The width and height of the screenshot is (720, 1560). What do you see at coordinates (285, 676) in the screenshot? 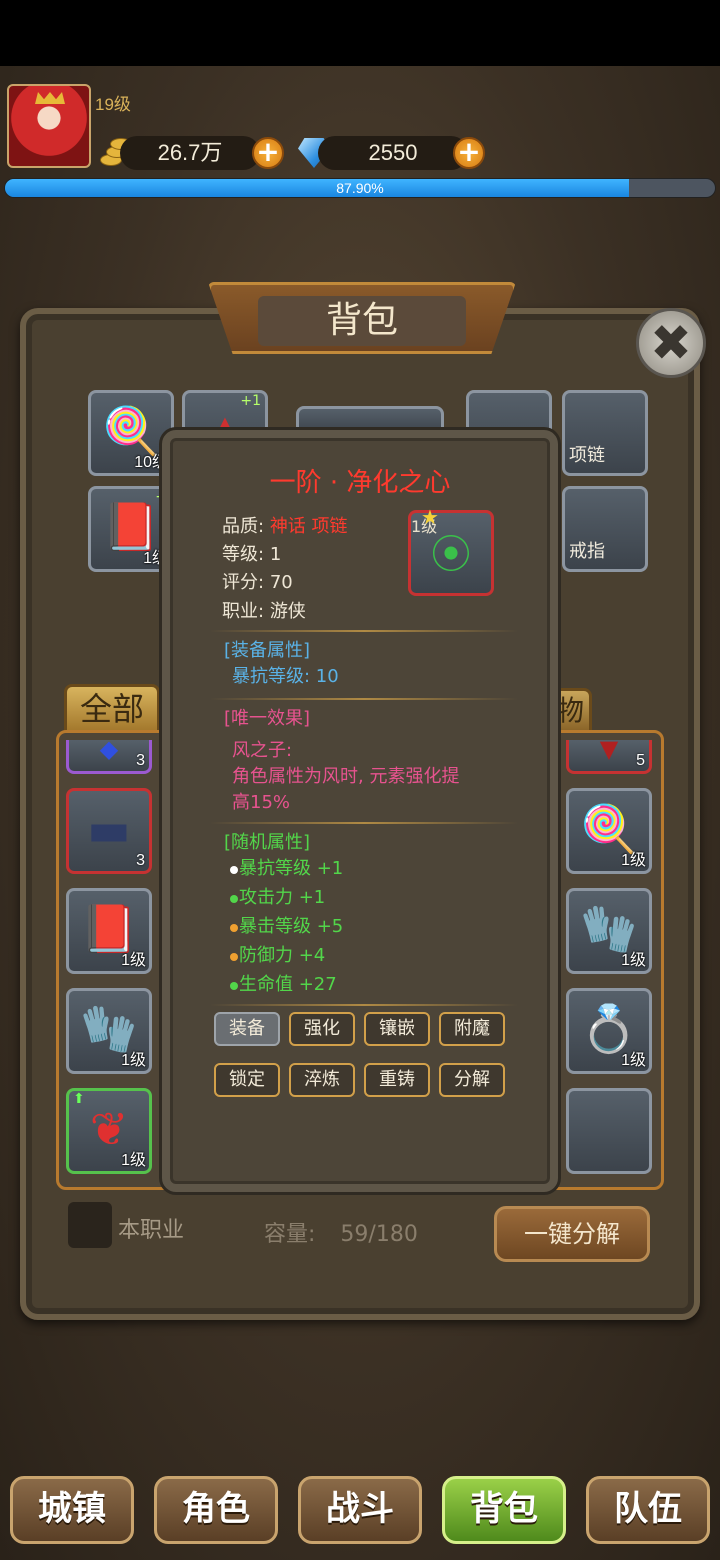
I see `equip-attr-value: 暴抗等级: 10` at bounding box center [285, 676].